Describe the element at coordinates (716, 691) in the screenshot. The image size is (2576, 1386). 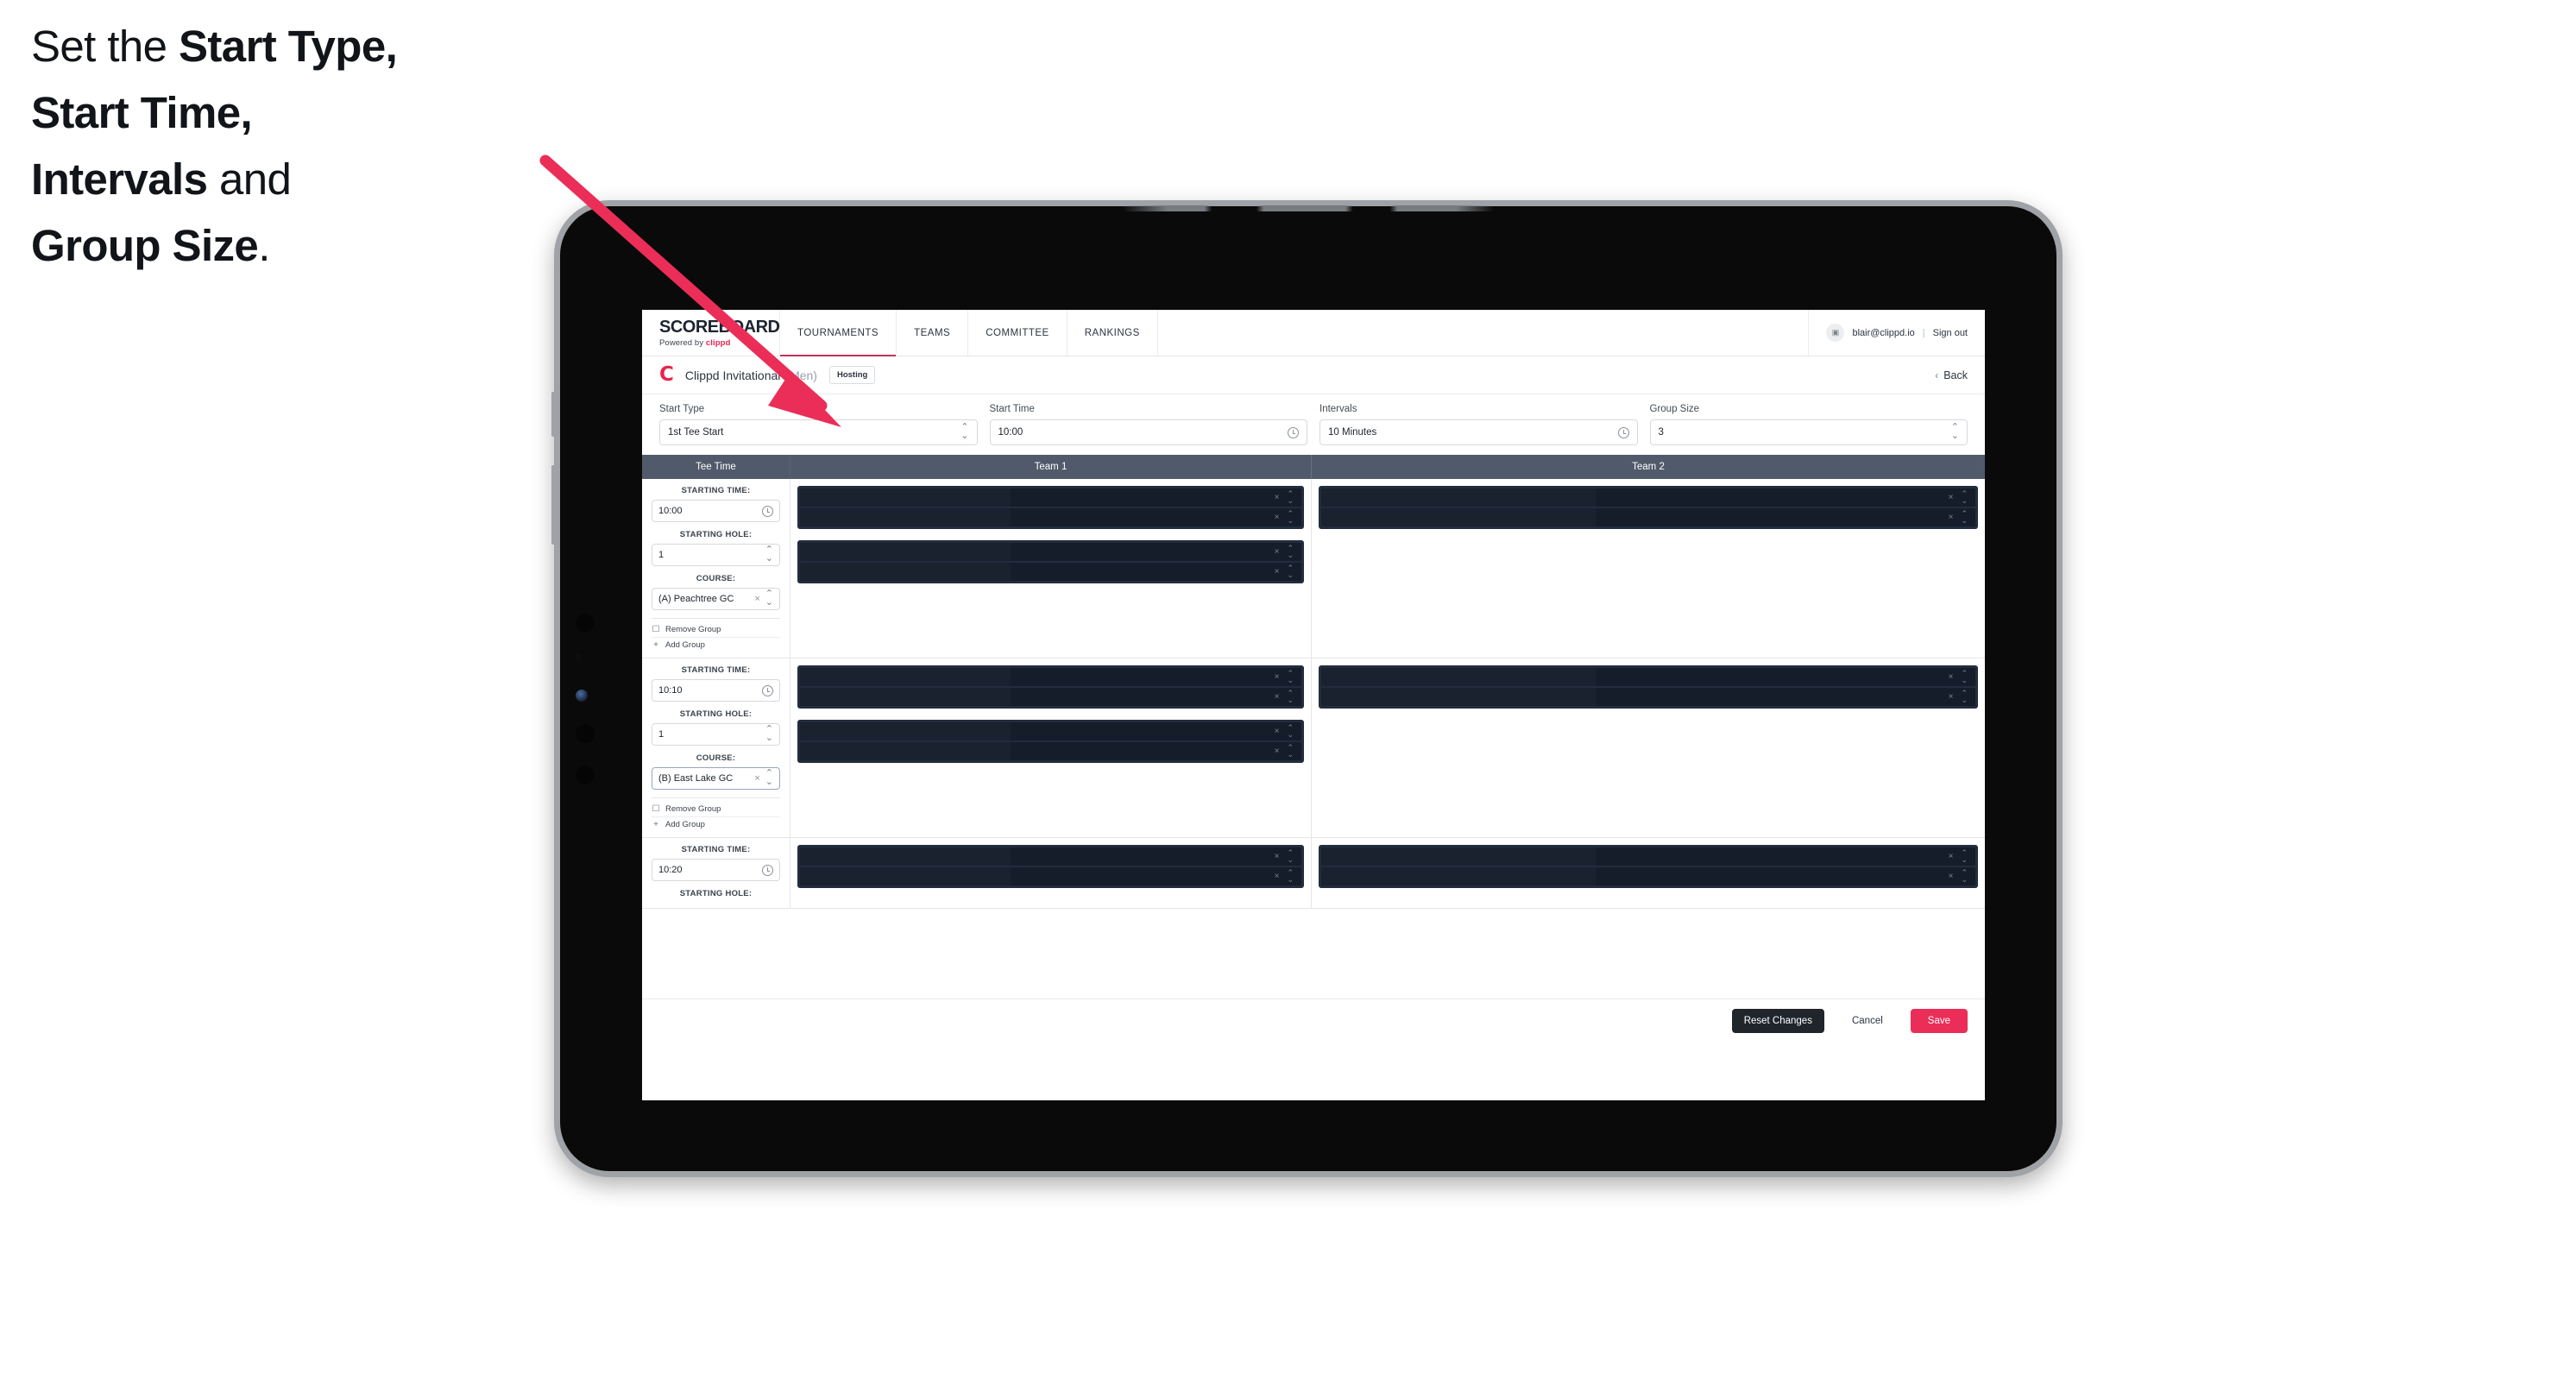
I see `starting-time-input: 10:10` at that location.